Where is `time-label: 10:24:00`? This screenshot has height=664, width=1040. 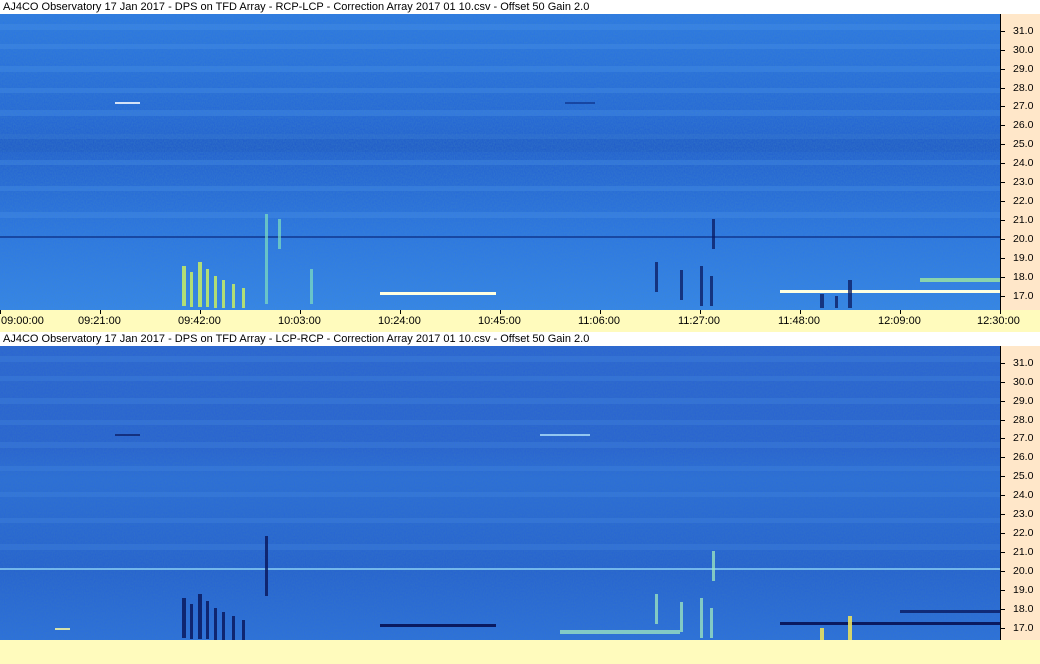
time-label: 10:24:00 is located at coordinates (399, 321).